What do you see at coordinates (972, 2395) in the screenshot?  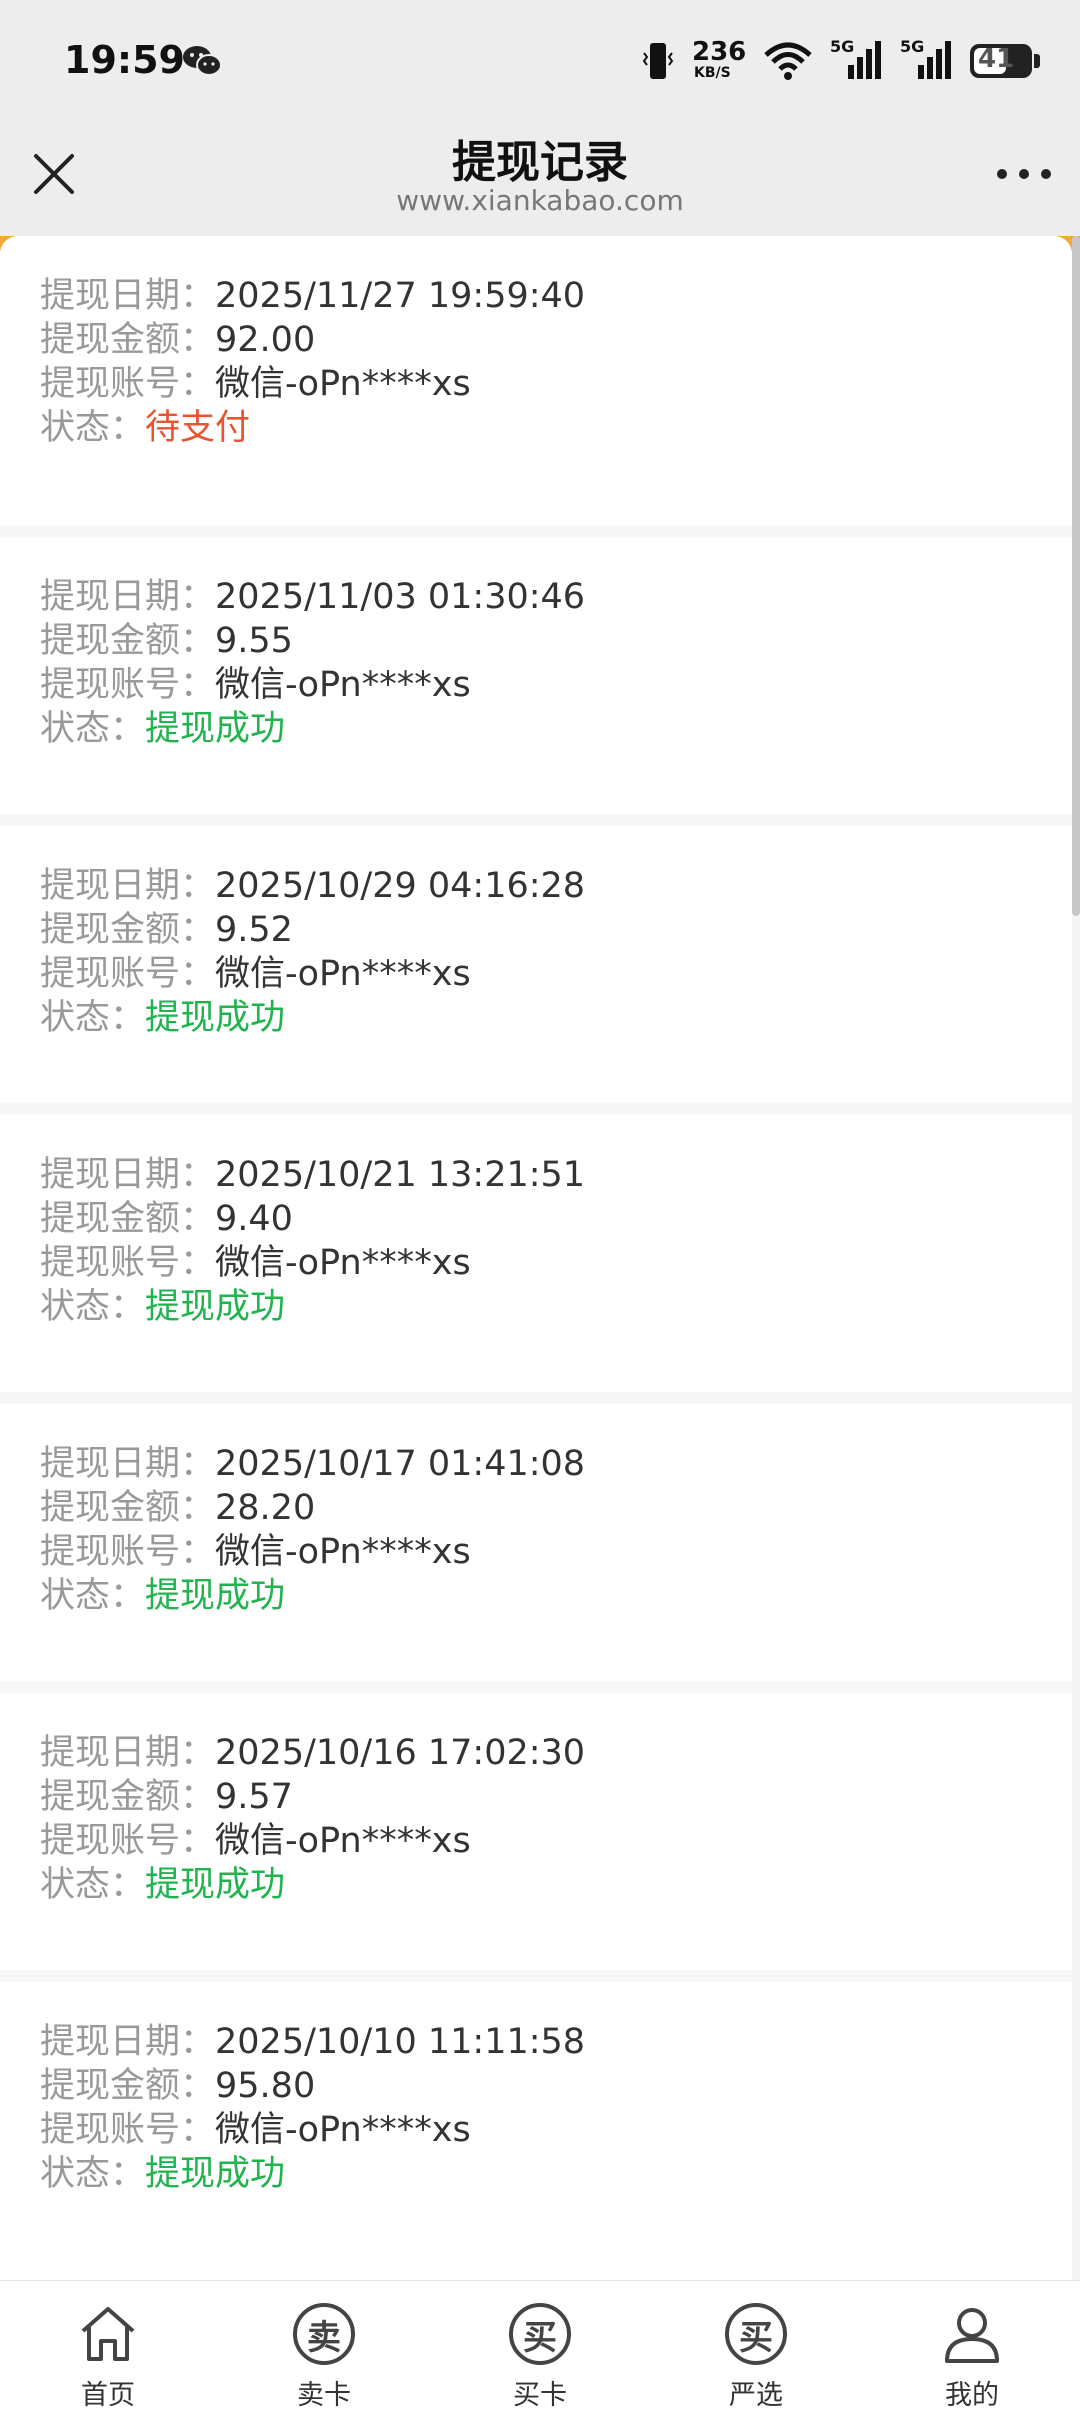 I see `nav-label: 我的` at bounding box center [972, 2395].